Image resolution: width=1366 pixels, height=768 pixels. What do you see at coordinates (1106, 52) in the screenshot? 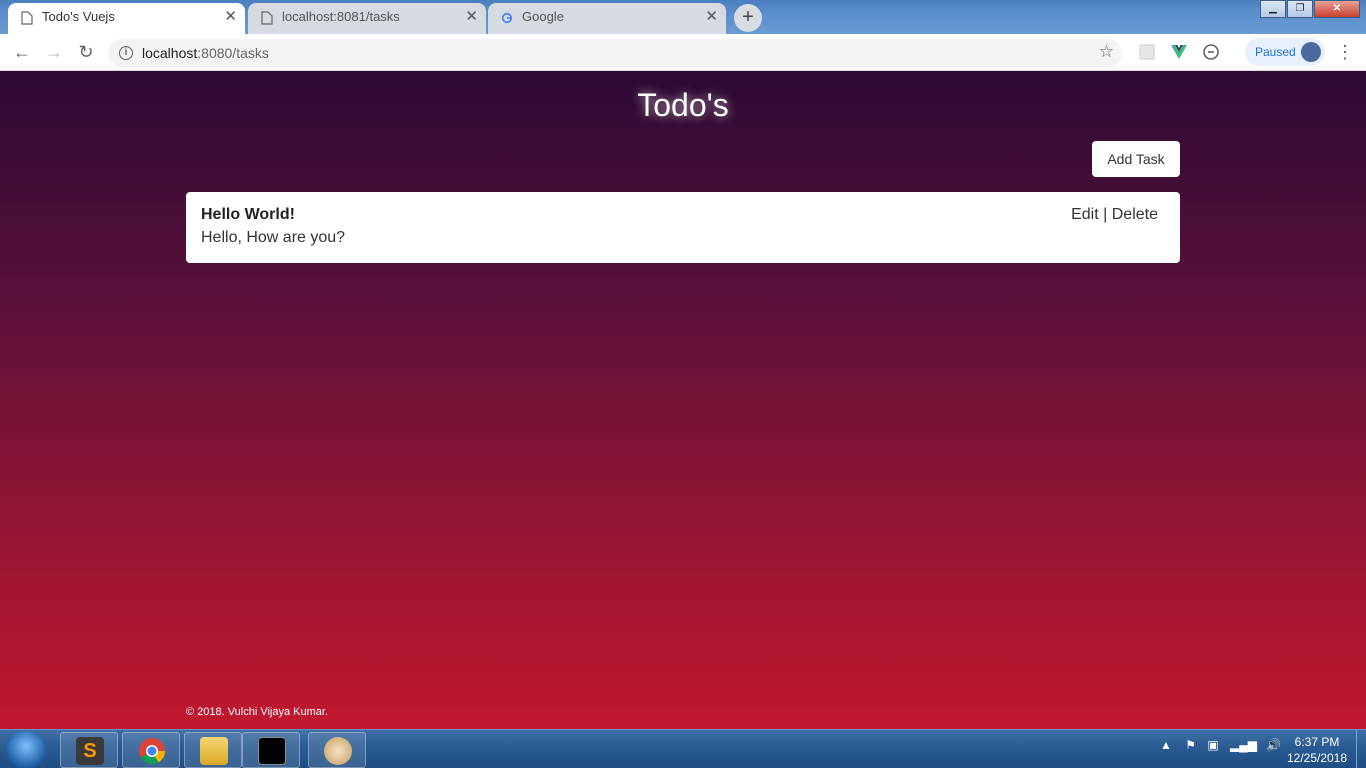
I see `bookmark-star-icon: ☆` at bounding box center [1106, 52].